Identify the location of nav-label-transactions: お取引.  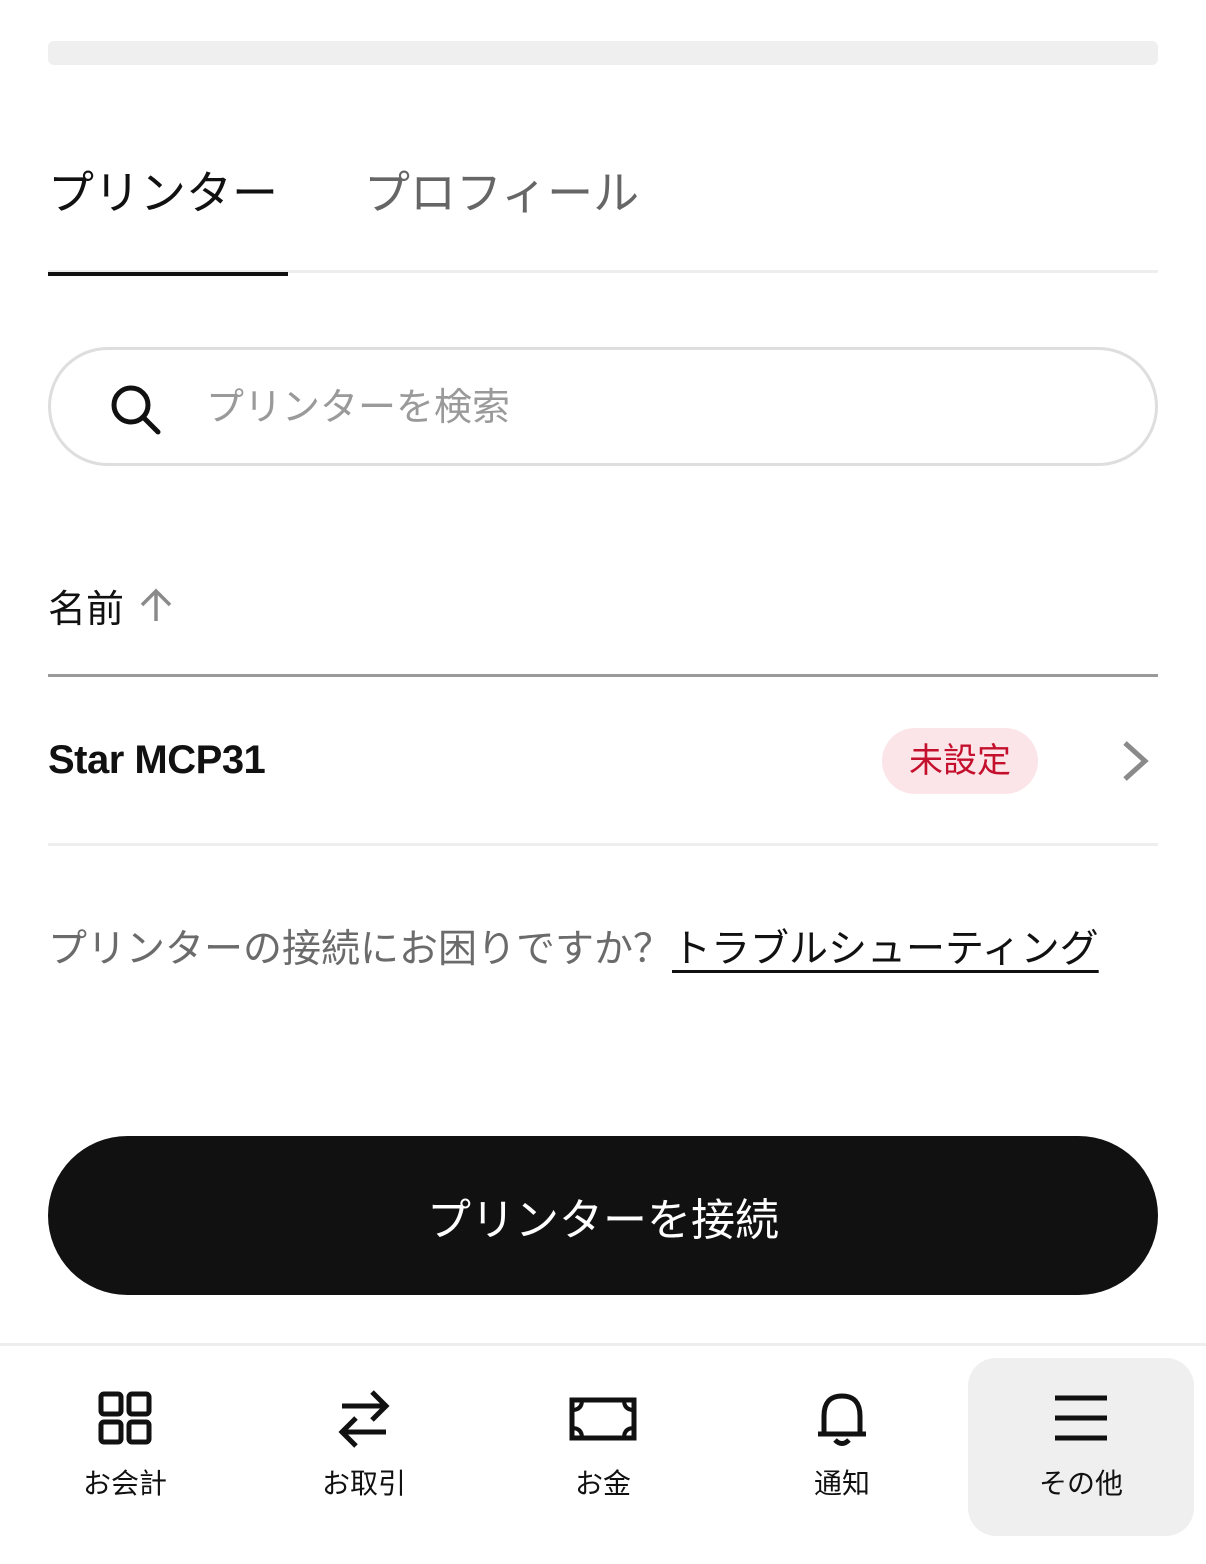
(363, 1483).